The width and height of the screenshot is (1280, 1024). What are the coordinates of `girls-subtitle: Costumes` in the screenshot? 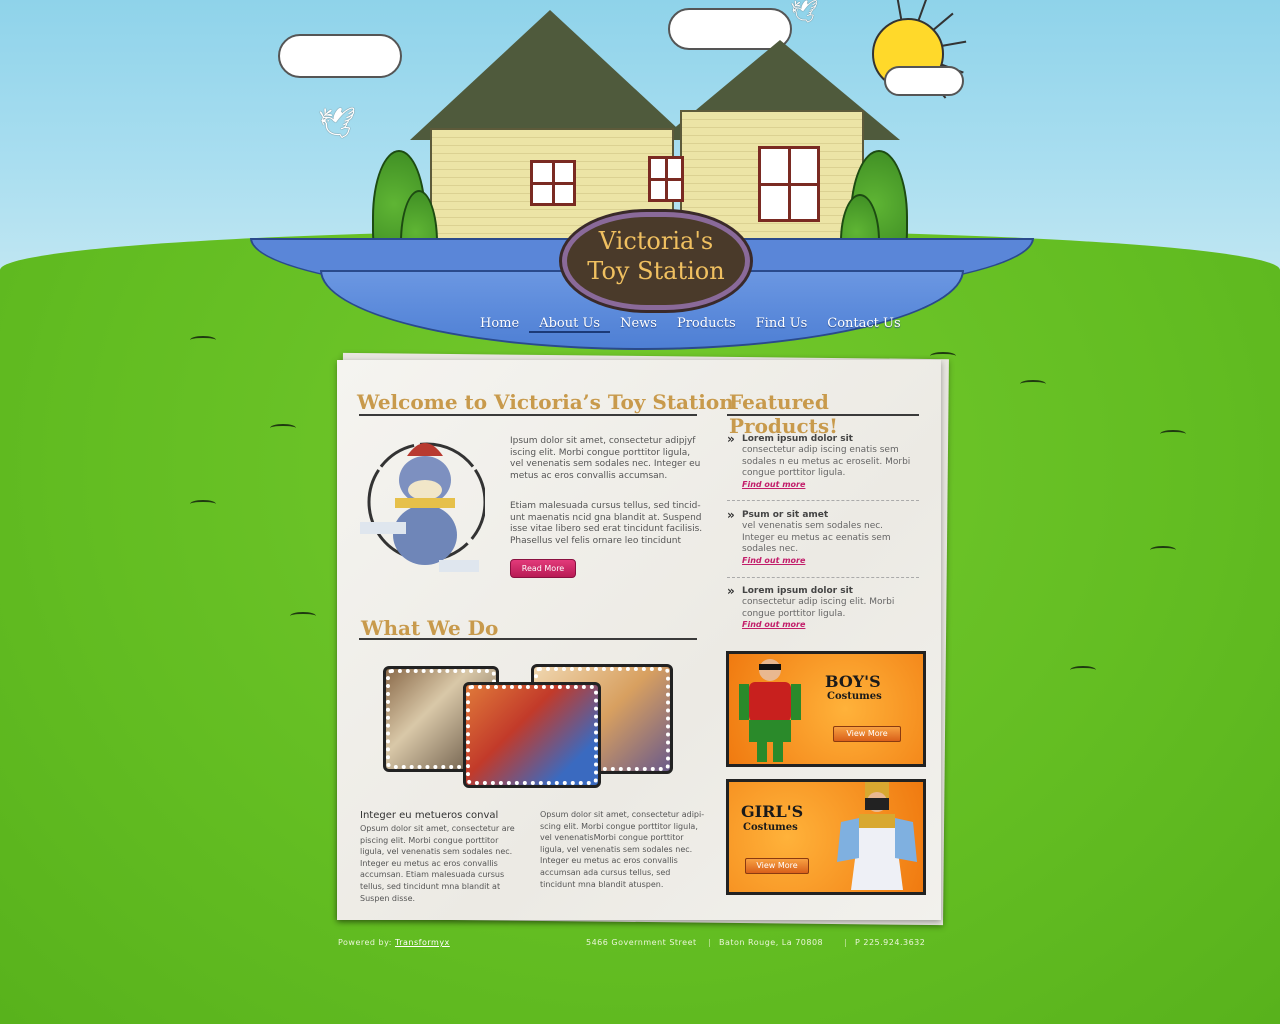 It's located at (770, 827).